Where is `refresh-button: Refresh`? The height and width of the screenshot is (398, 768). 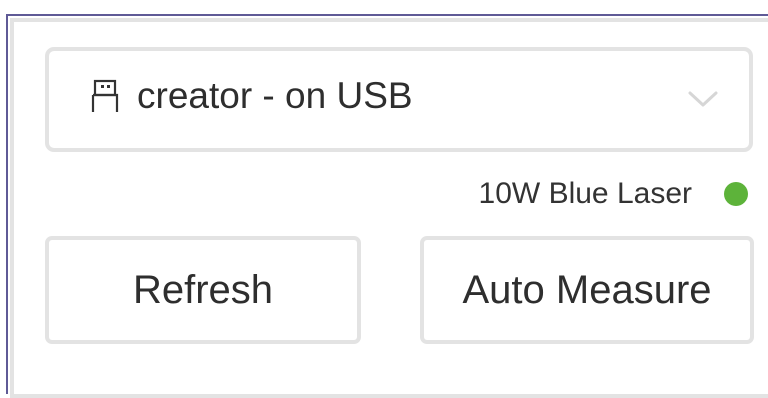
refresh-button: Refresh is located at coordinates (203, 290).